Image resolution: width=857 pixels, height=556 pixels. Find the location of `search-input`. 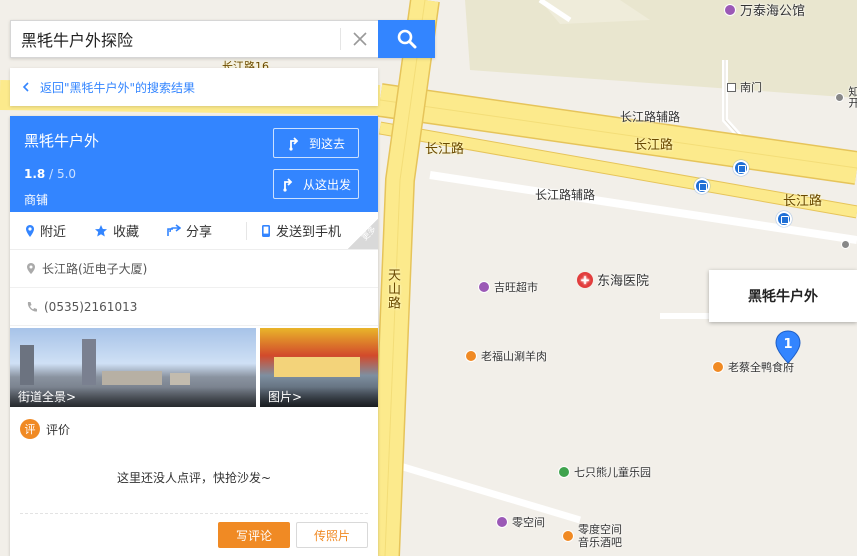

search-input is located at coordinates (175, 39).